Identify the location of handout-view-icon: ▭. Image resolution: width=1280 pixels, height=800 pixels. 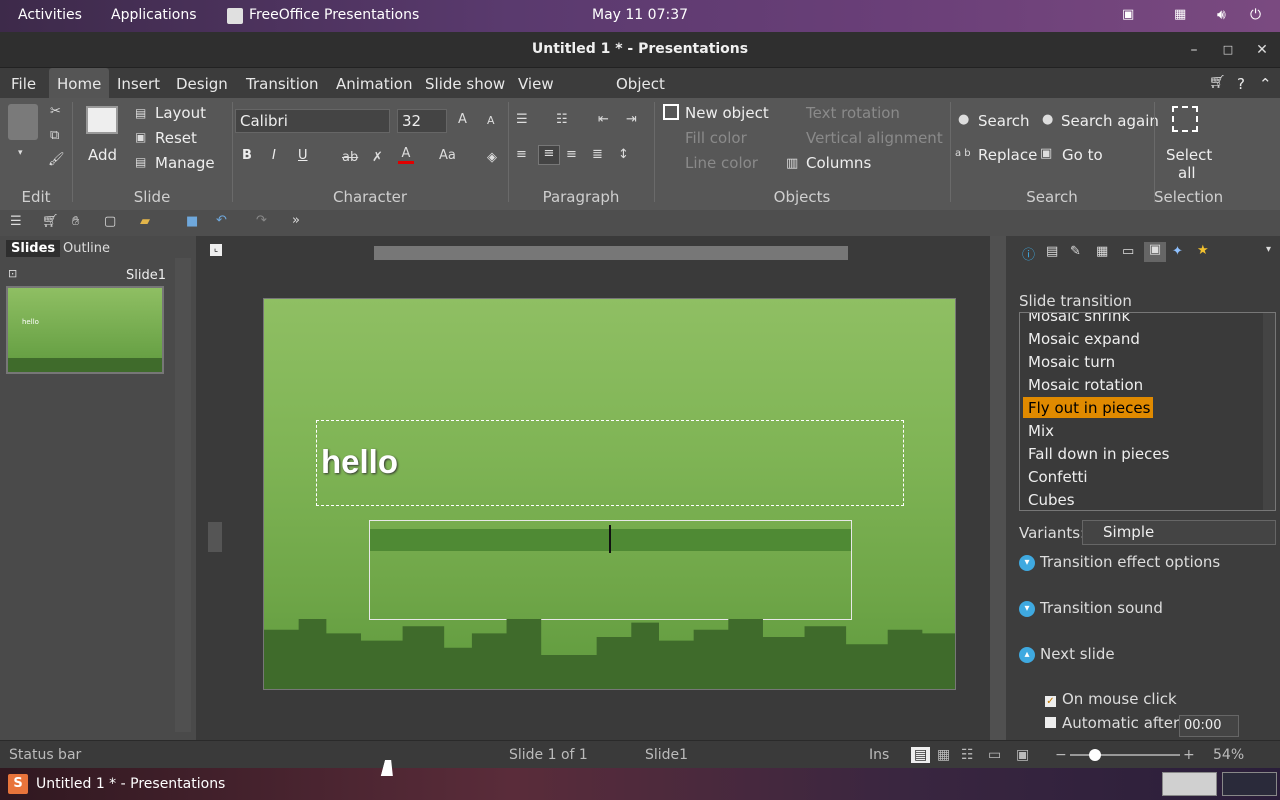
(994, 755).